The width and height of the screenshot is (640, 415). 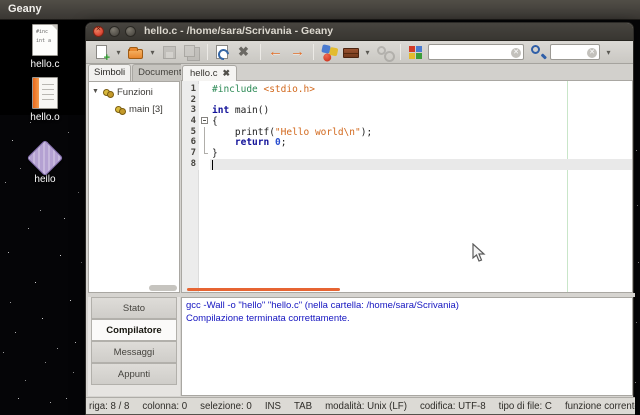 What do you see at coordinates (407, 110) in the screenshot?
I see `code-line-3: 3 int main()` at bounding box center [407, 110].